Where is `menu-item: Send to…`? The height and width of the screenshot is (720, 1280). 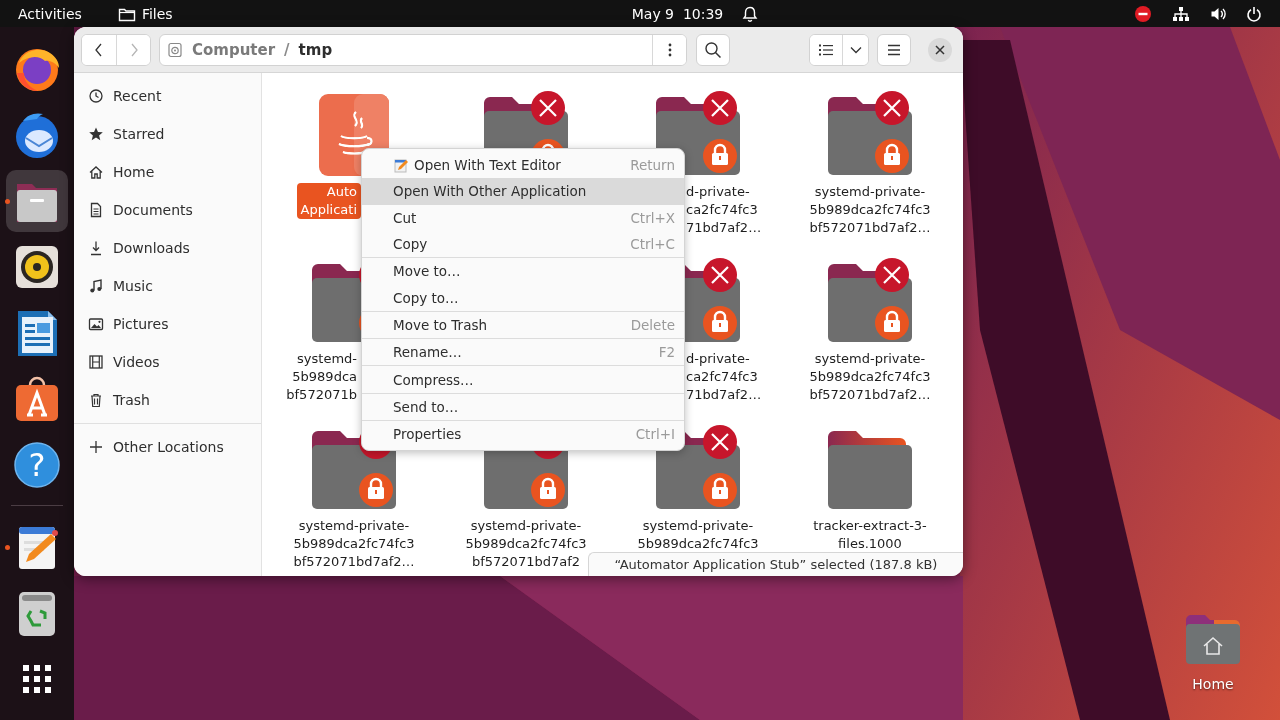
menu-item: Send to… is located at coordinates (523, 406).